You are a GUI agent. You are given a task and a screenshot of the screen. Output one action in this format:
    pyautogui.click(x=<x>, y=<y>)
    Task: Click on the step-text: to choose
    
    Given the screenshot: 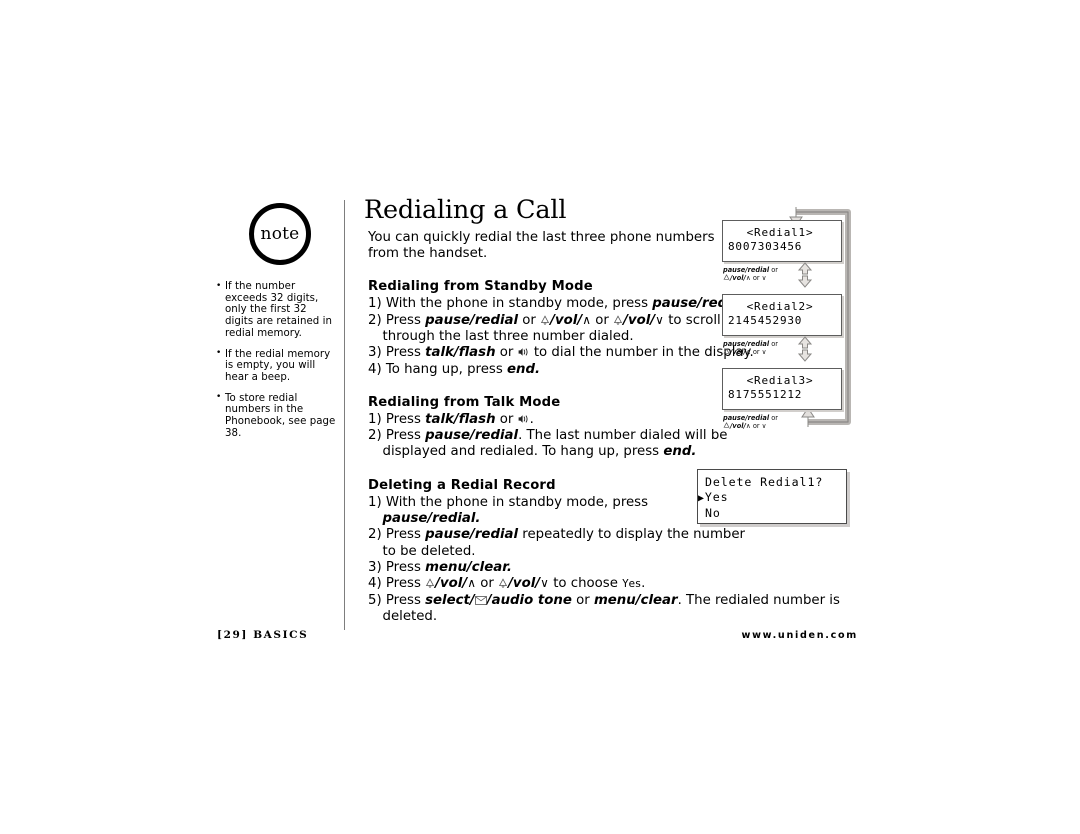 What is the action you would take?
    pyautogui.click(x=585, y=584)
    